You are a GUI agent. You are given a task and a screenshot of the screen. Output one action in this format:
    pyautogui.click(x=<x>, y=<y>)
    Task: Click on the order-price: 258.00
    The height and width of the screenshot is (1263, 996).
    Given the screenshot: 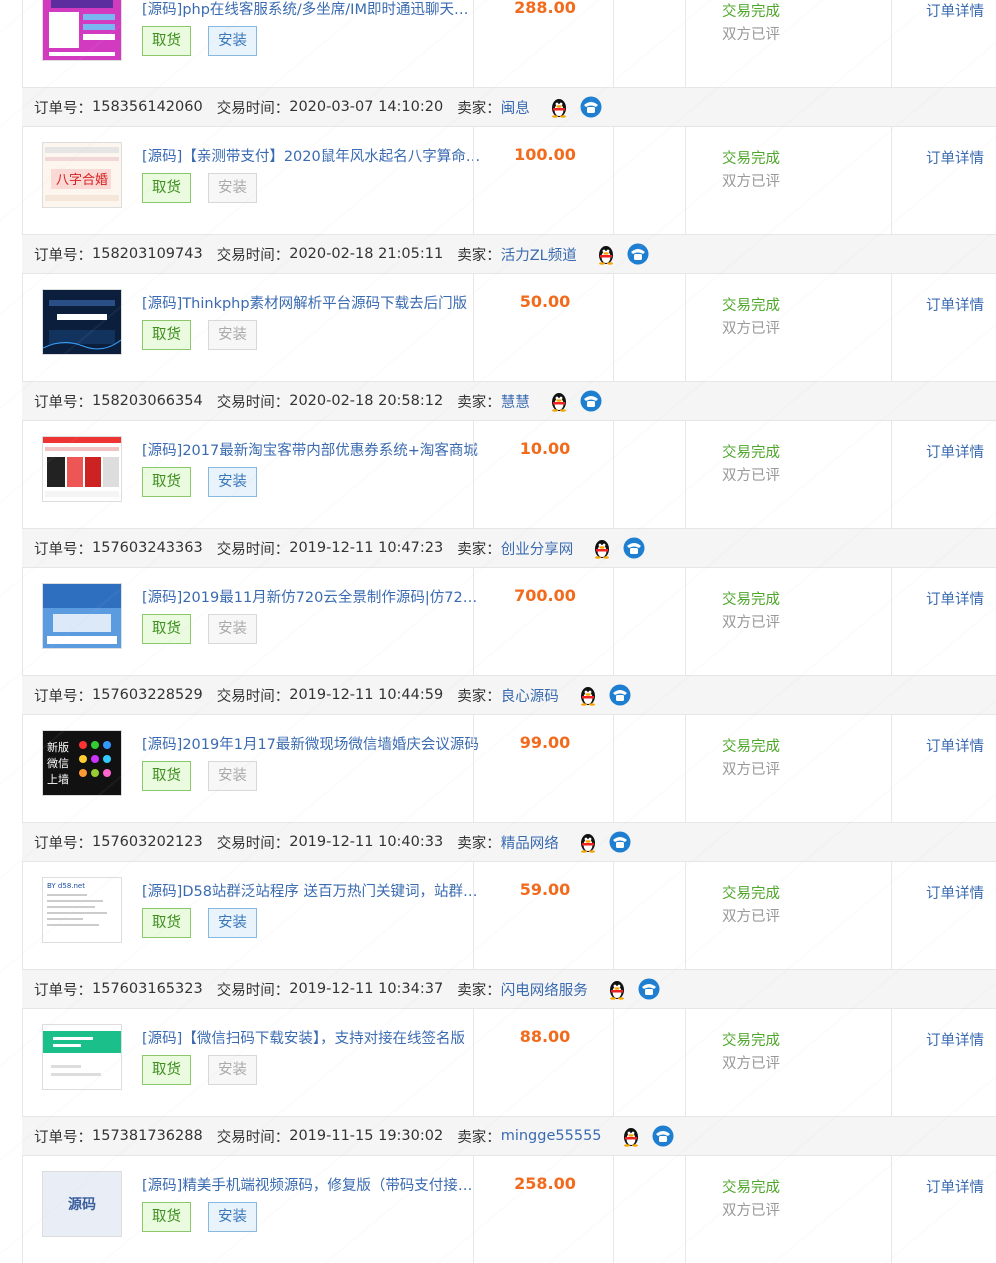 What is the action you would take?
    pyautogui.click(x=545, y=1183)
    